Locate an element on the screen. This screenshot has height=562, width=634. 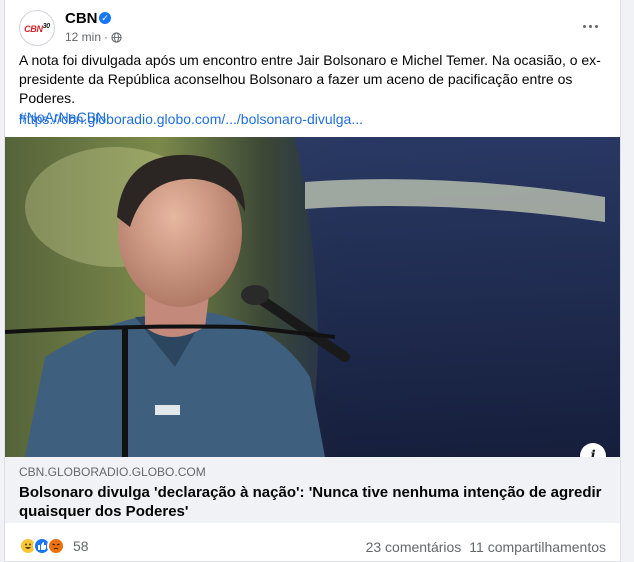
reaction-count: 58 is located at coordinates (81, 546).